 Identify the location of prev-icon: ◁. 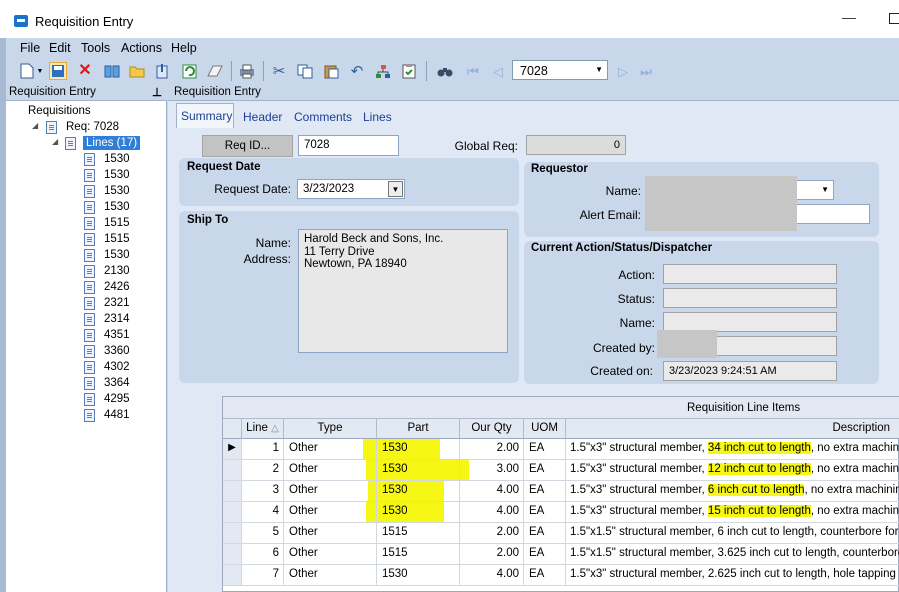
(498, 71).